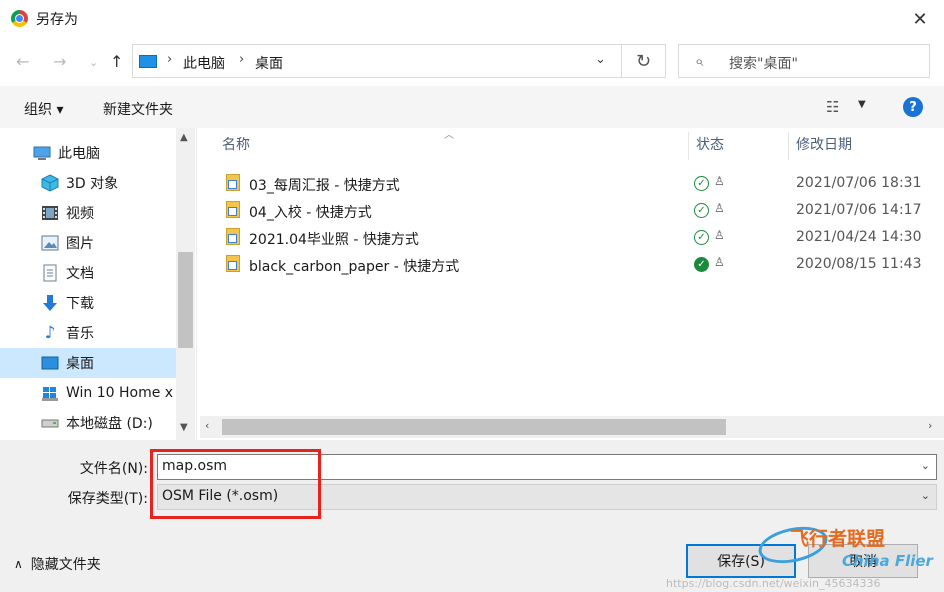 The image size is (944, 592). What do you see at coordinates (138, 109) in the screenshot?
I see `new-folder-button: 新建文件夹` at bounding box center [138, 109].